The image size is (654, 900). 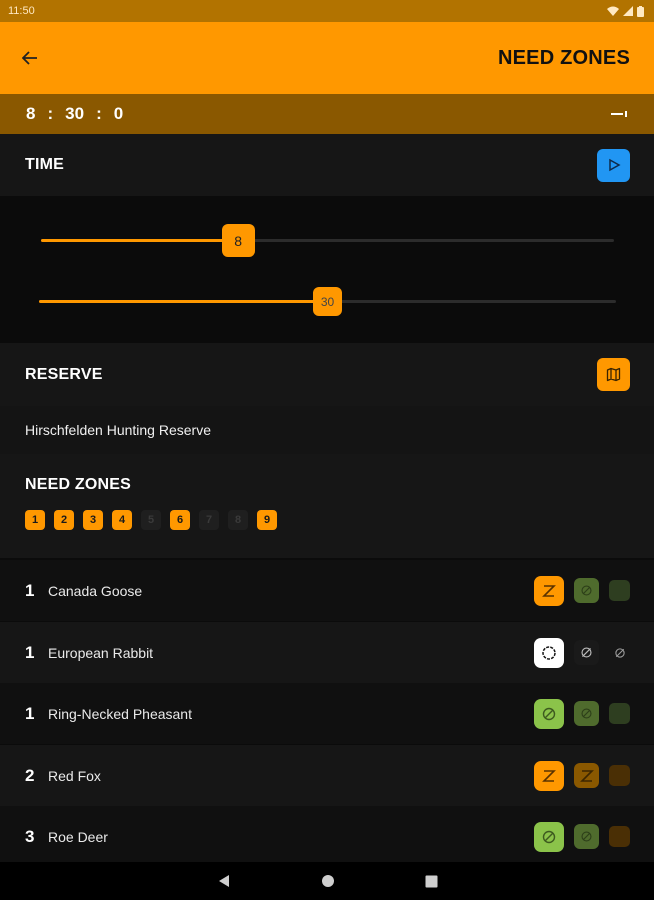 I want to click on animal-info: 1 Ring-Necked Pheasant, so click(x=108, y=714).